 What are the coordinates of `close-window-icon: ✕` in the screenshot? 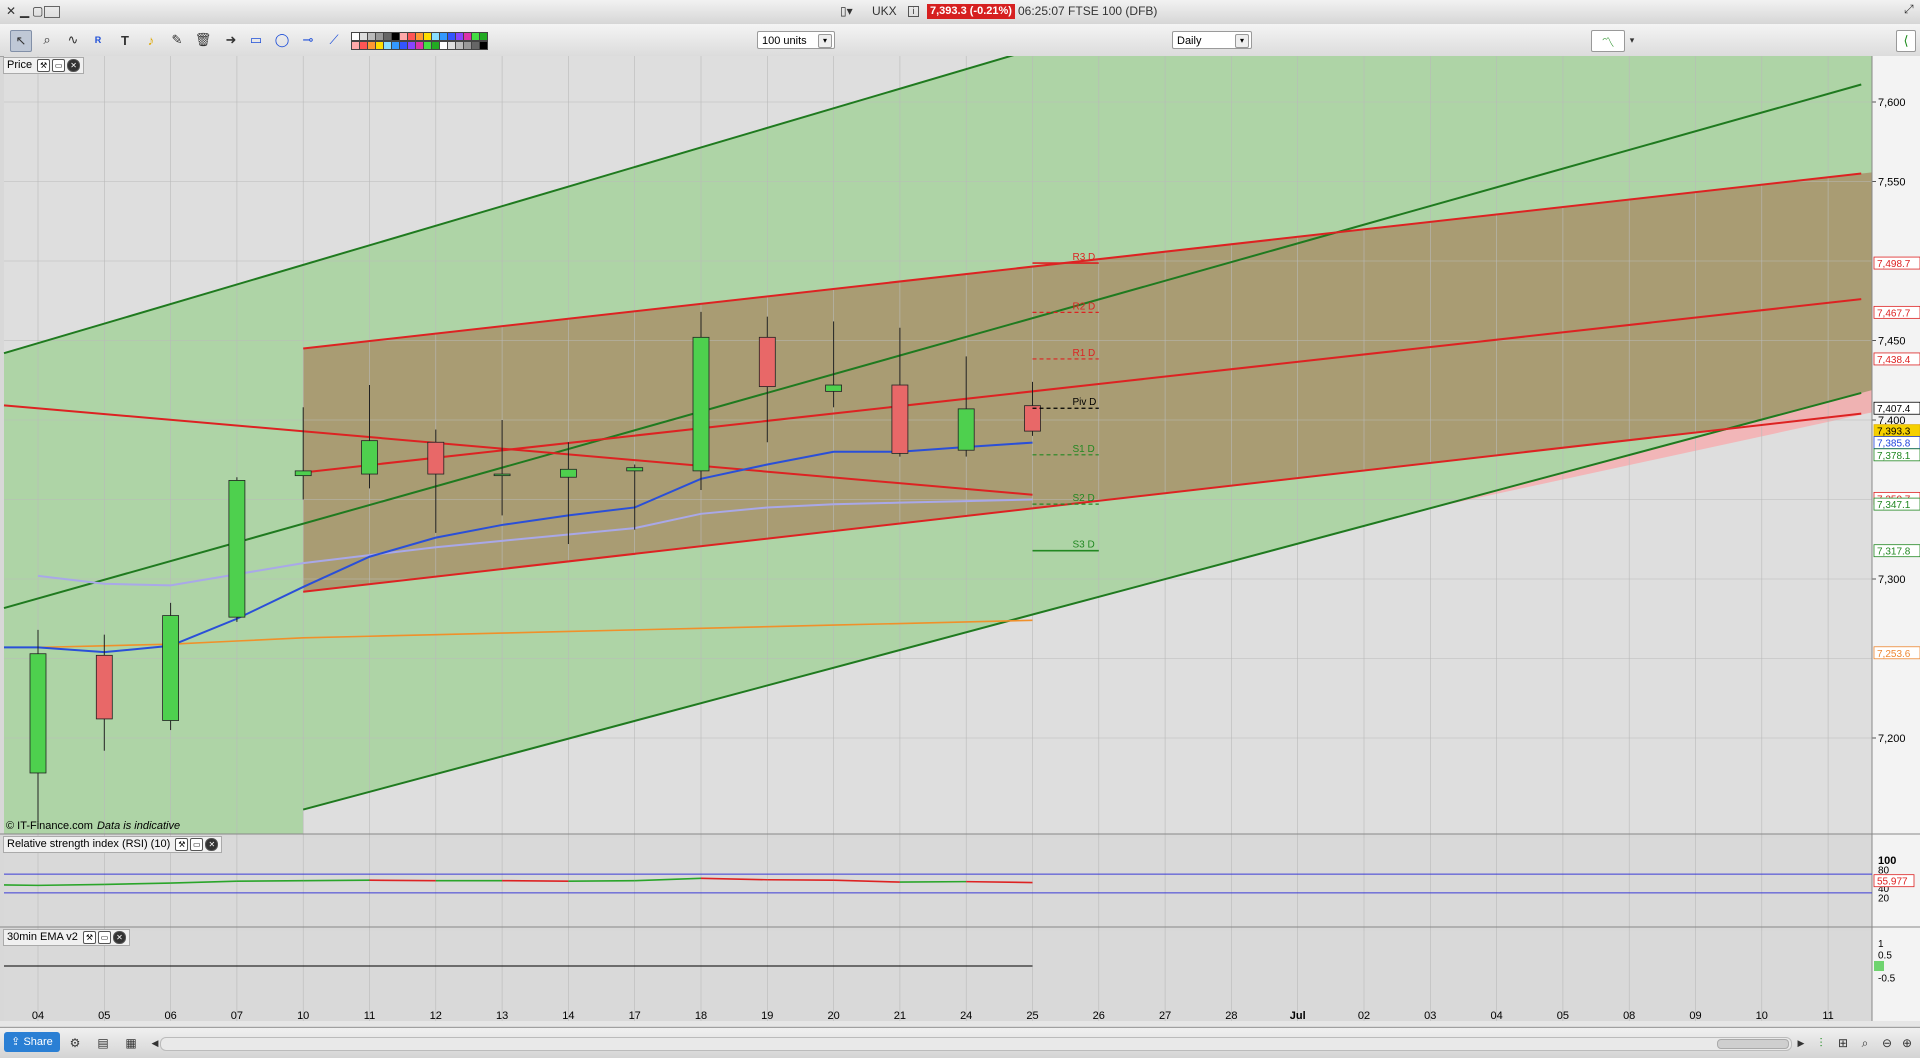 It's located at (11, 11).